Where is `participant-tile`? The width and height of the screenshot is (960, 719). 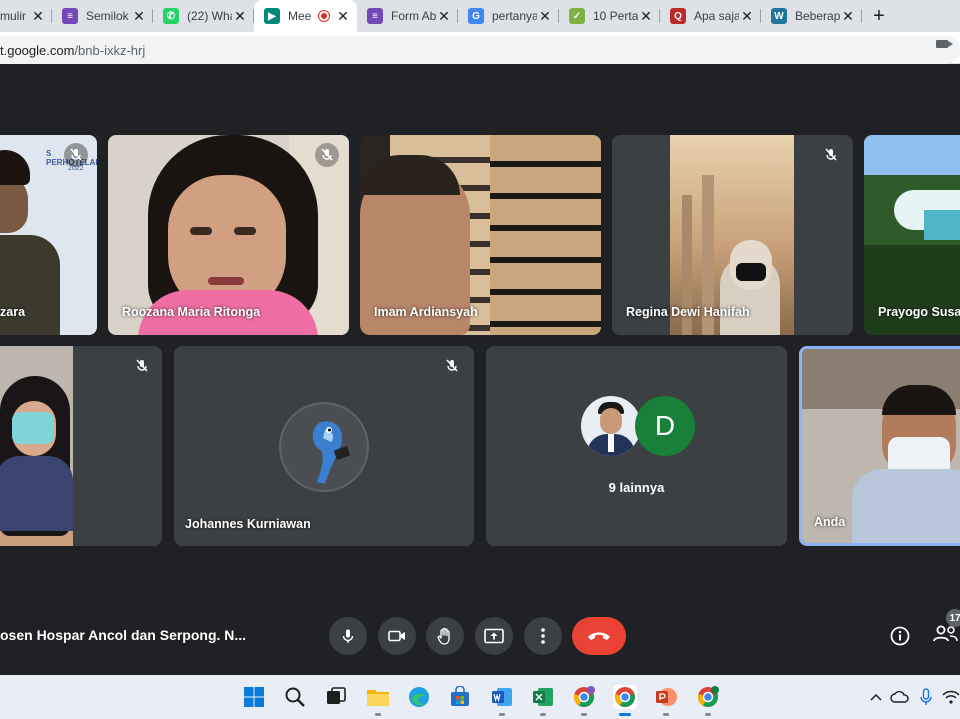
participant-tile is located at coordinates (81, 446).